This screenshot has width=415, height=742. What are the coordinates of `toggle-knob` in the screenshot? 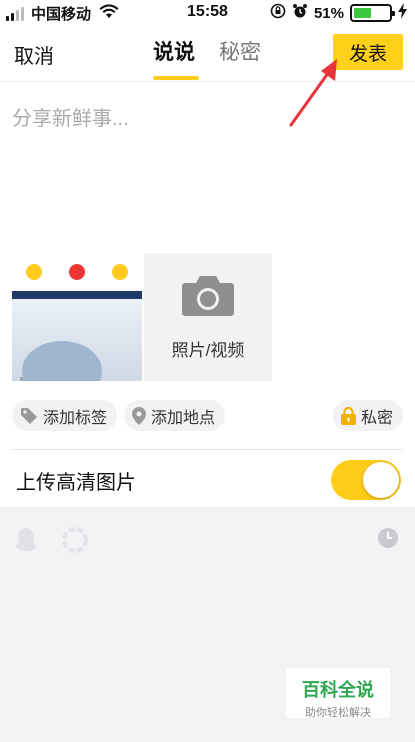 It's located at (381, 480).